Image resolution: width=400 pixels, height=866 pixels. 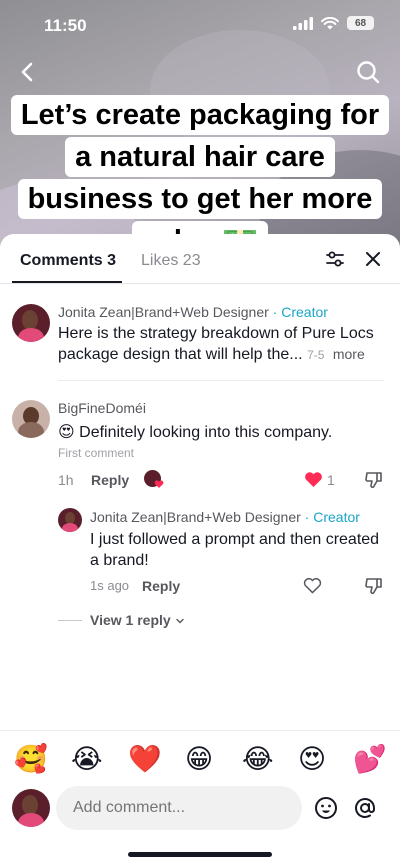 I want to click on emoji-quick-bar: 🥰 😭 ❤️ 😁 😂 😍 💕, so click(x=200, y=758).